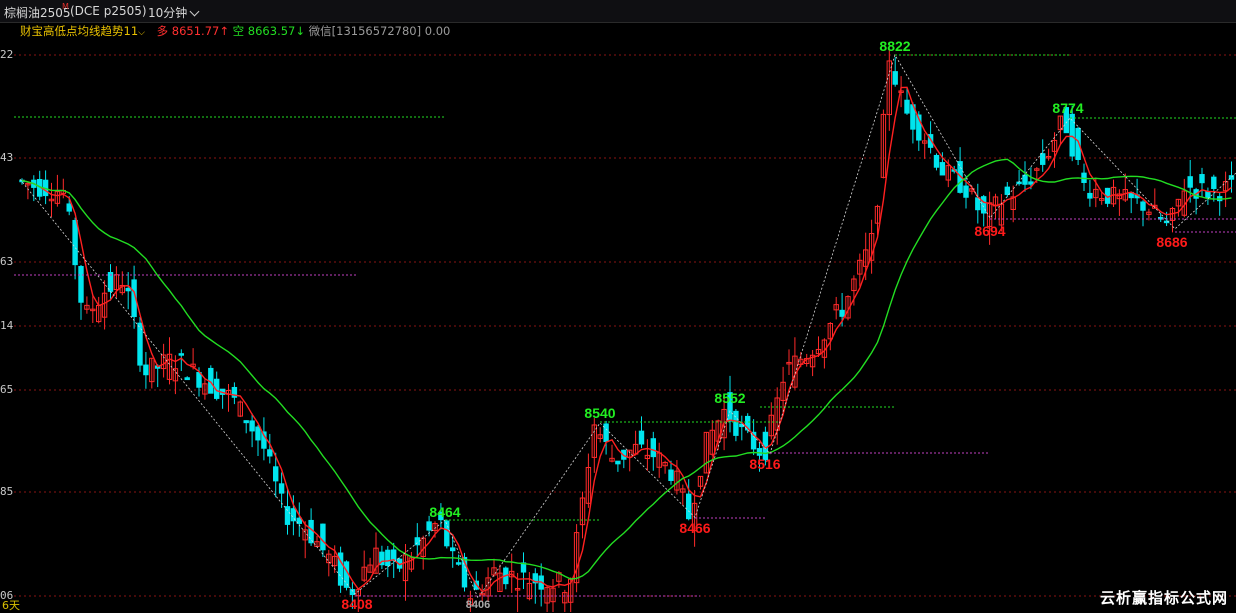  I want to click on axis-tick-label: 65, so click(7, 389).